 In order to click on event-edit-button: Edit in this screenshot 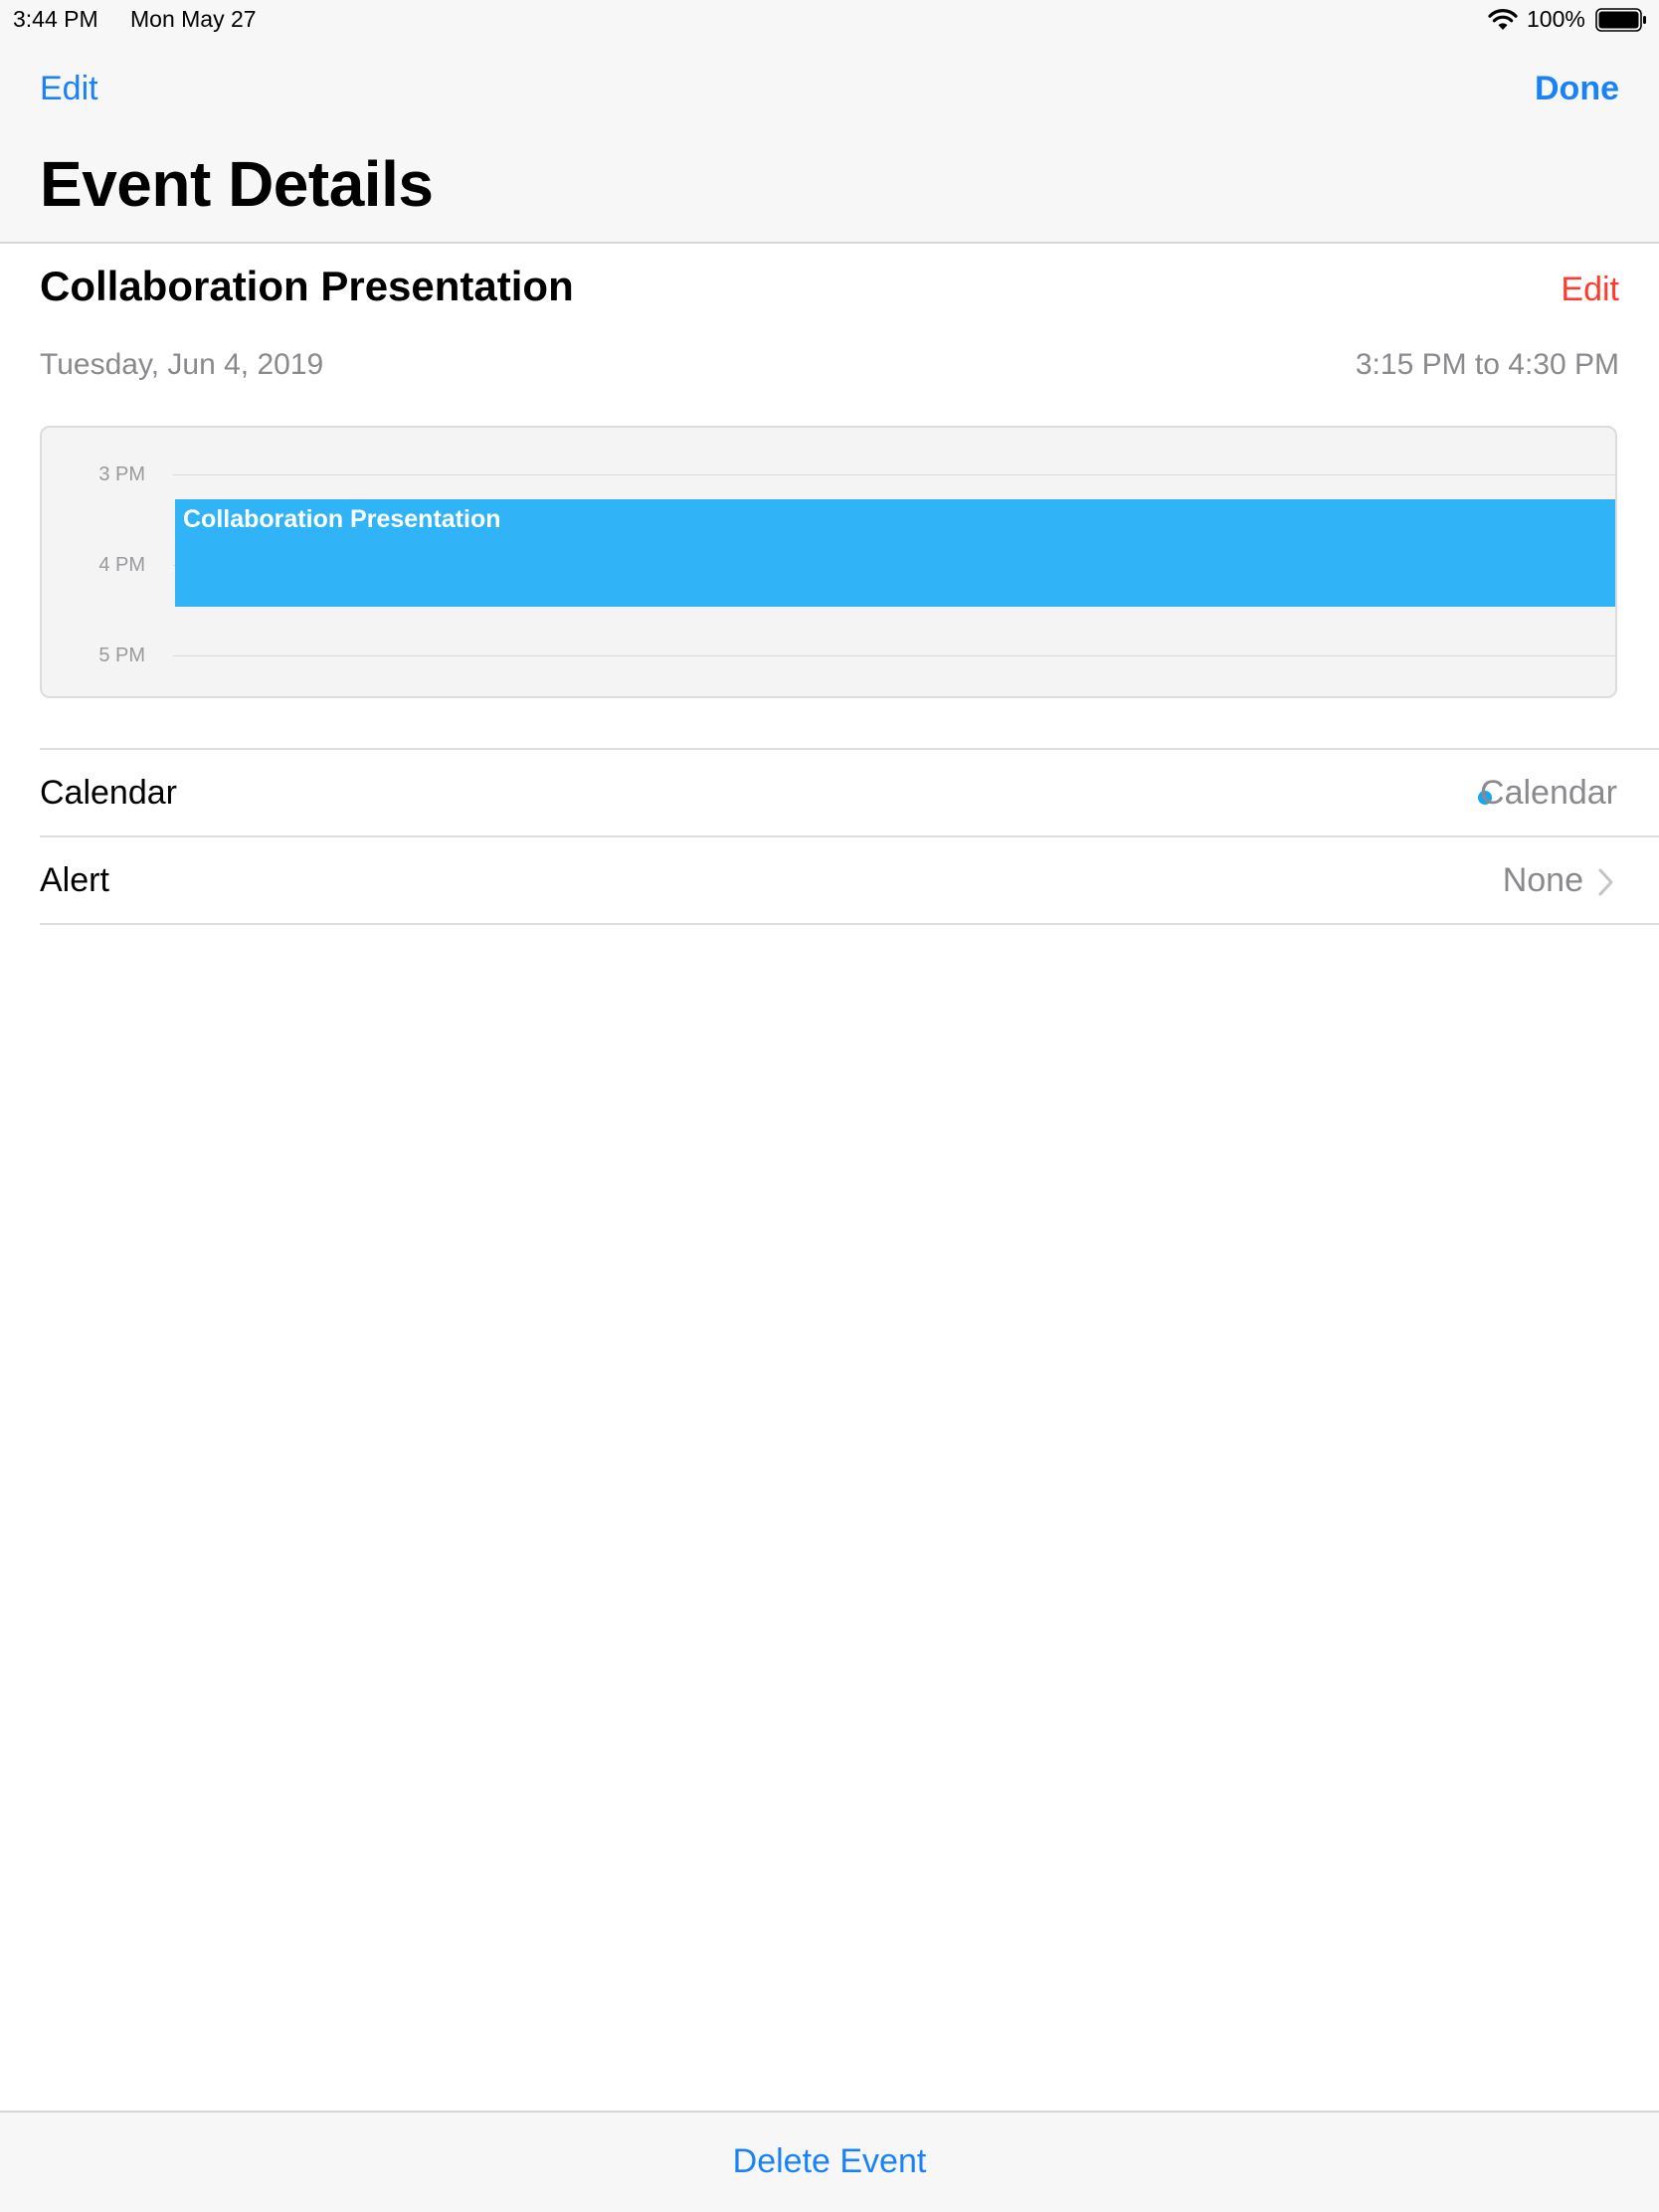, I will do `click(1590, 290)`.